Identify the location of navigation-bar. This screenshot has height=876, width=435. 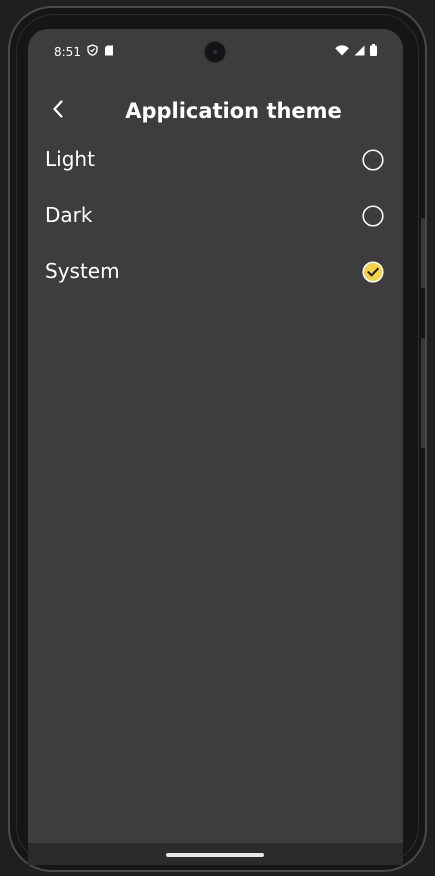
(215, 854).